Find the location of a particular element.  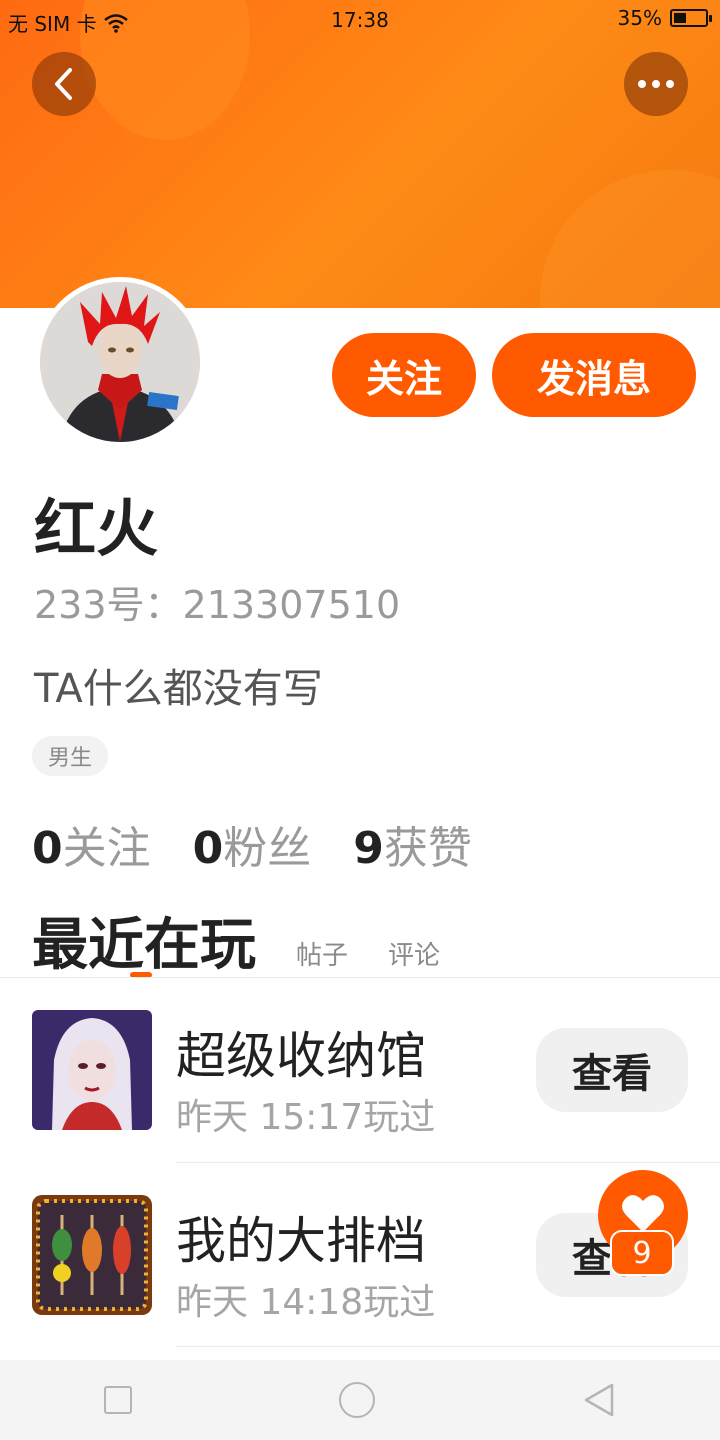

profile-tabs: 最近在玩 帖子 评论 is located at coordinates (236, 940).